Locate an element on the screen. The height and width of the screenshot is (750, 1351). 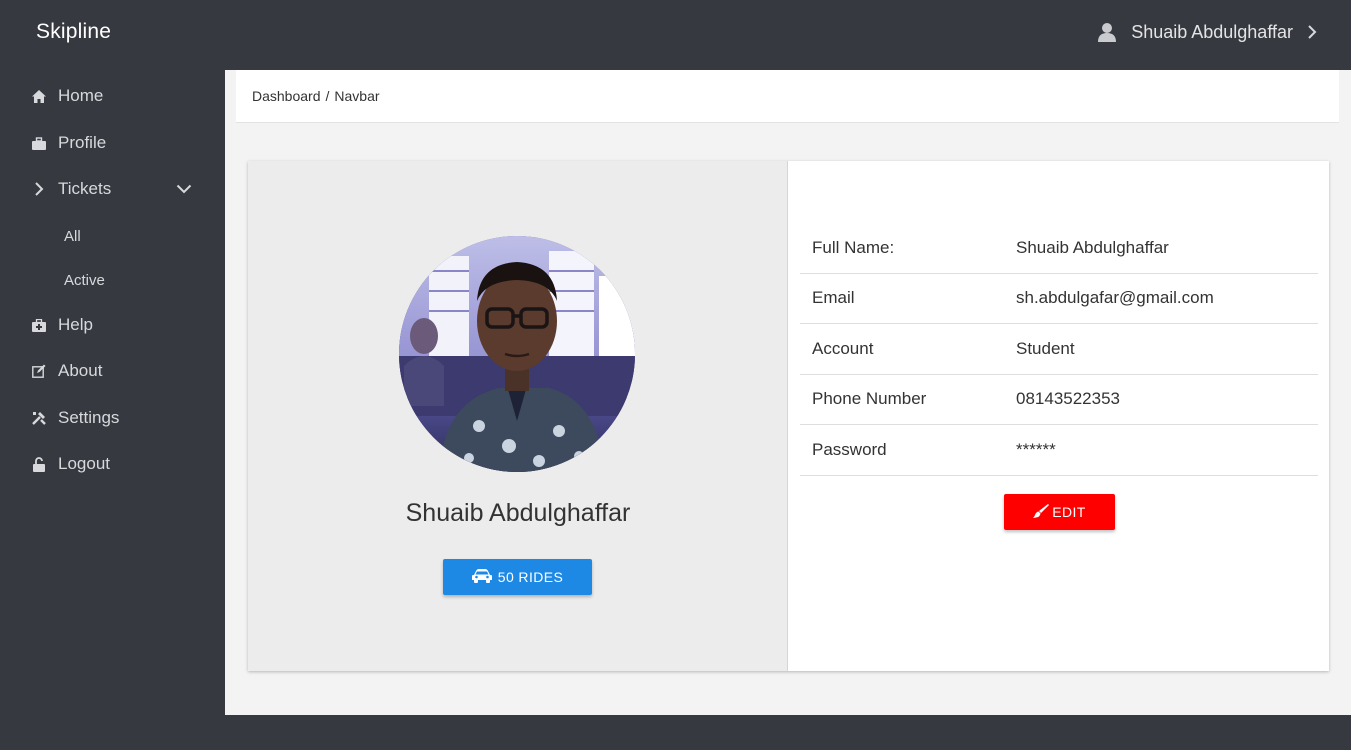
sidebar-item-help: Help is located at coordinates (62, 325).